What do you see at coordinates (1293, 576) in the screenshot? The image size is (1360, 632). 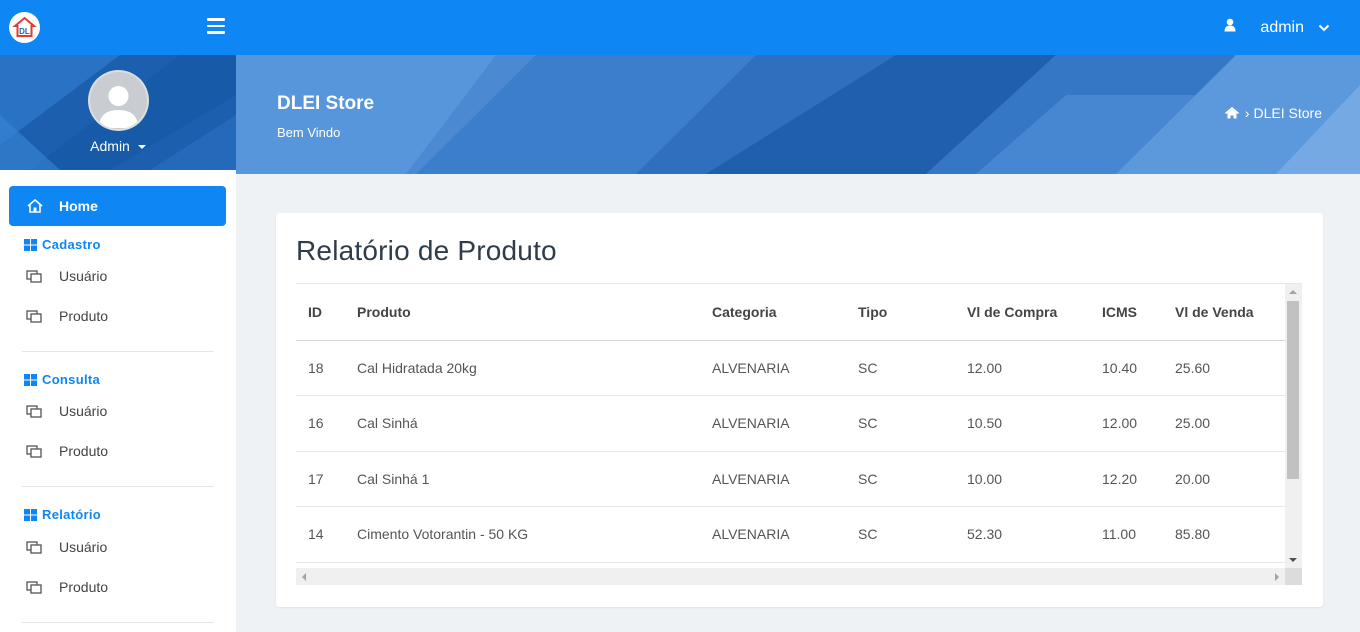 I see `scrollbar-corner` at bounding box center [1293, 576].